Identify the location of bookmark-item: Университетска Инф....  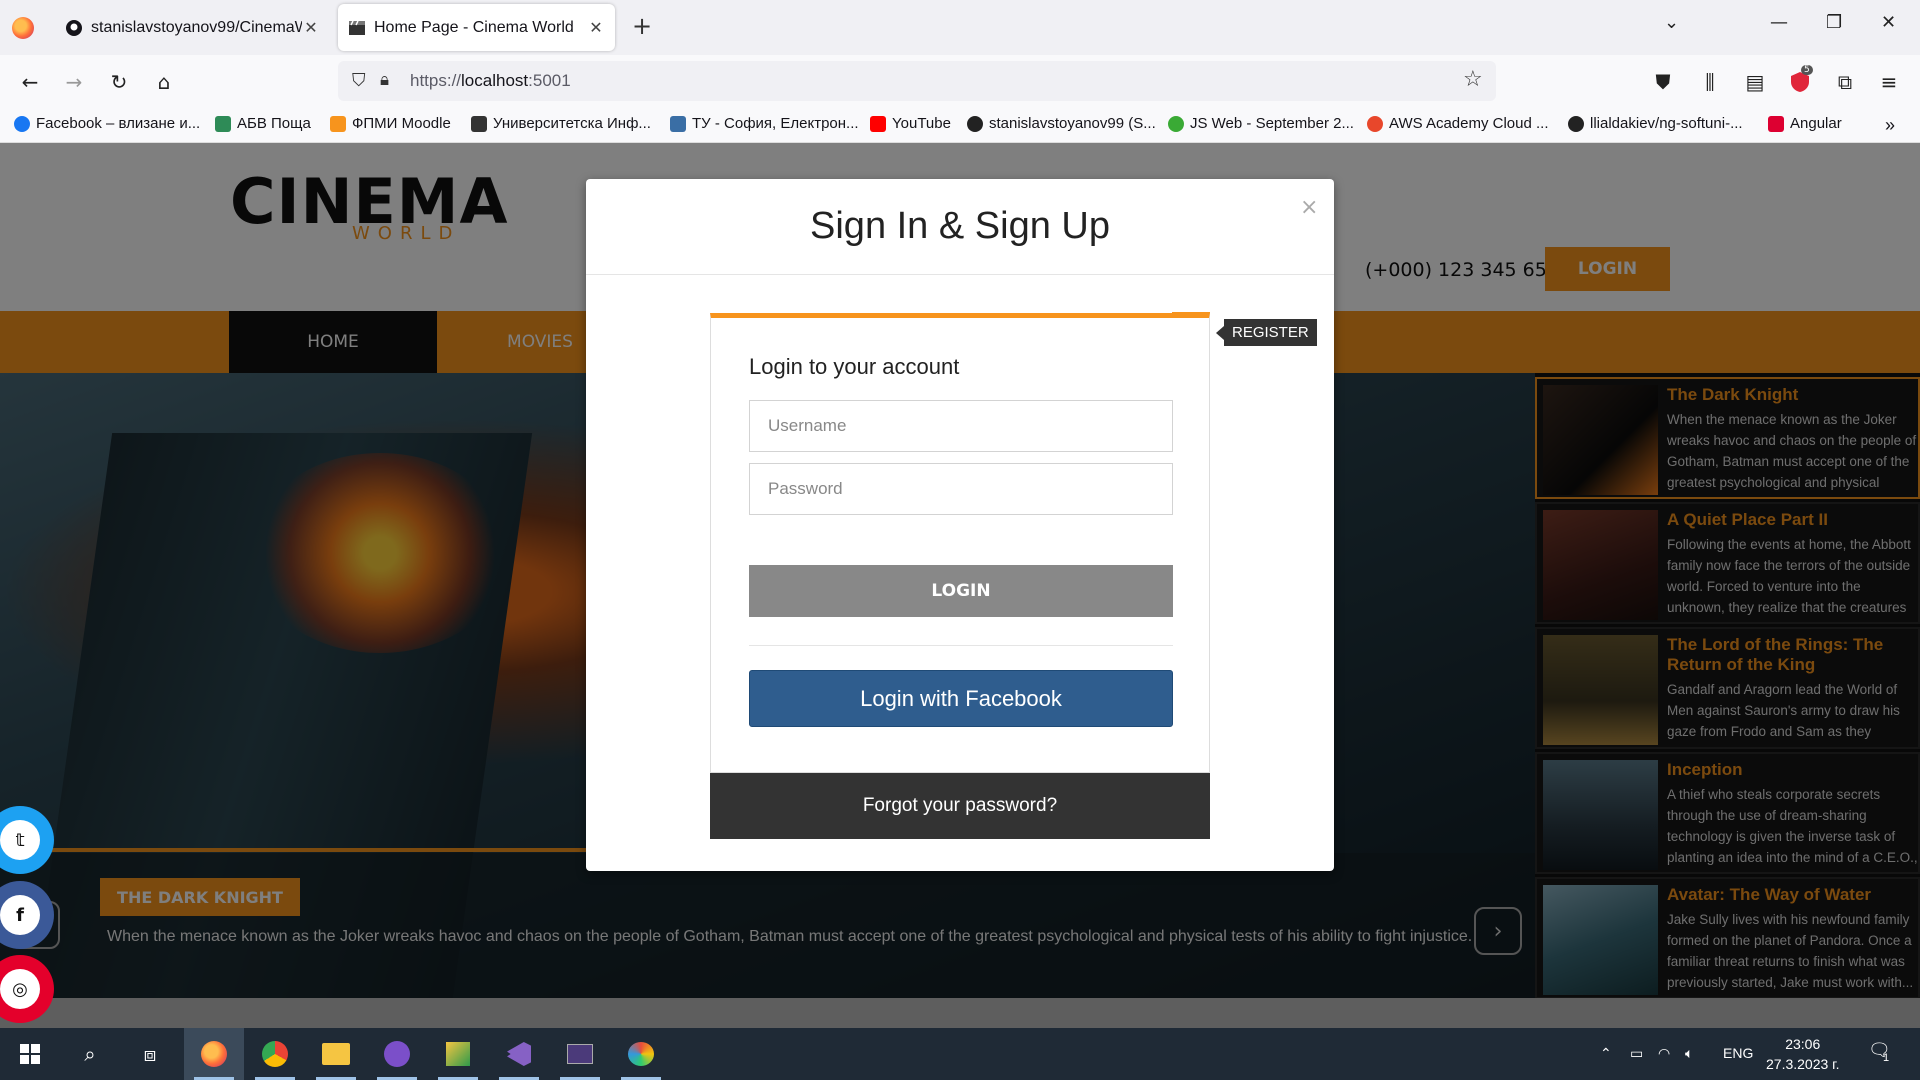
(561, 123).